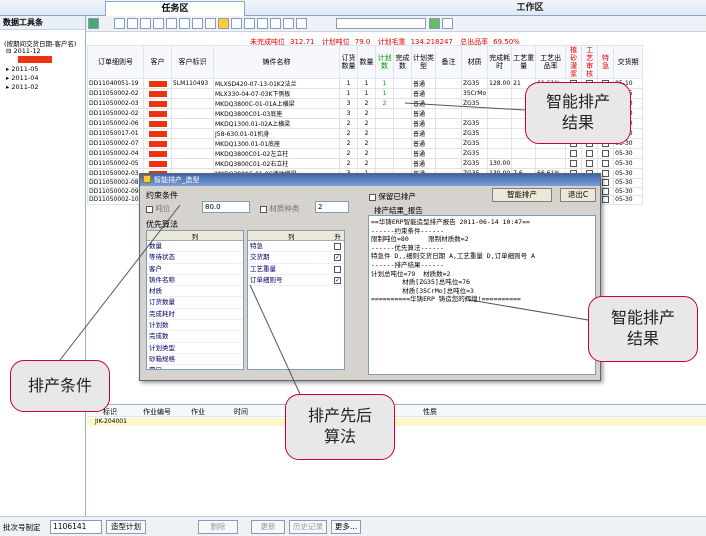 The width and height of the screenshot is (706, 536). What do you see at coordinates (218, 527) in the screenshot?
I see `delete-button: 删除` at bounding box center [218, 527].